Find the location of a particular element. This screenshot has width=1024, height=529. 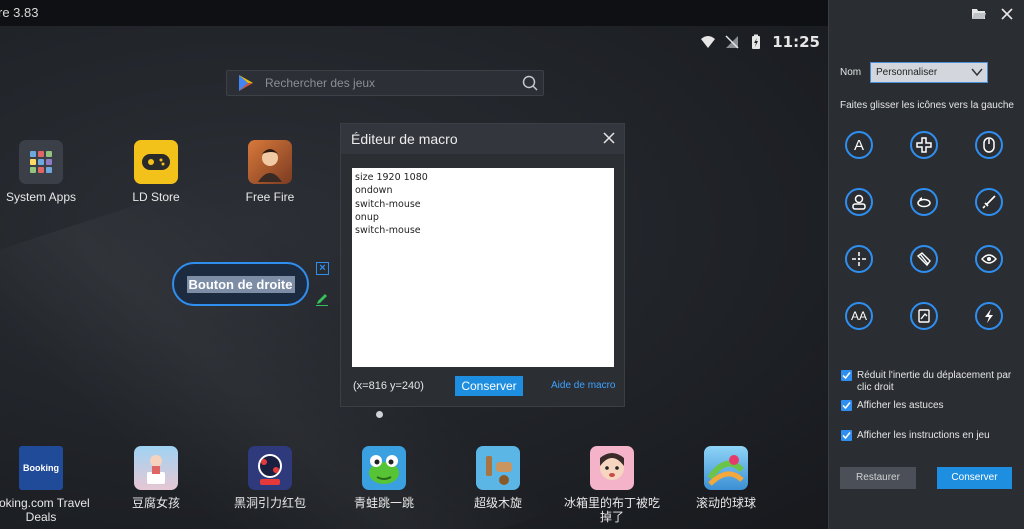

double-key-icon: AA is located at coordinates (859, 316).